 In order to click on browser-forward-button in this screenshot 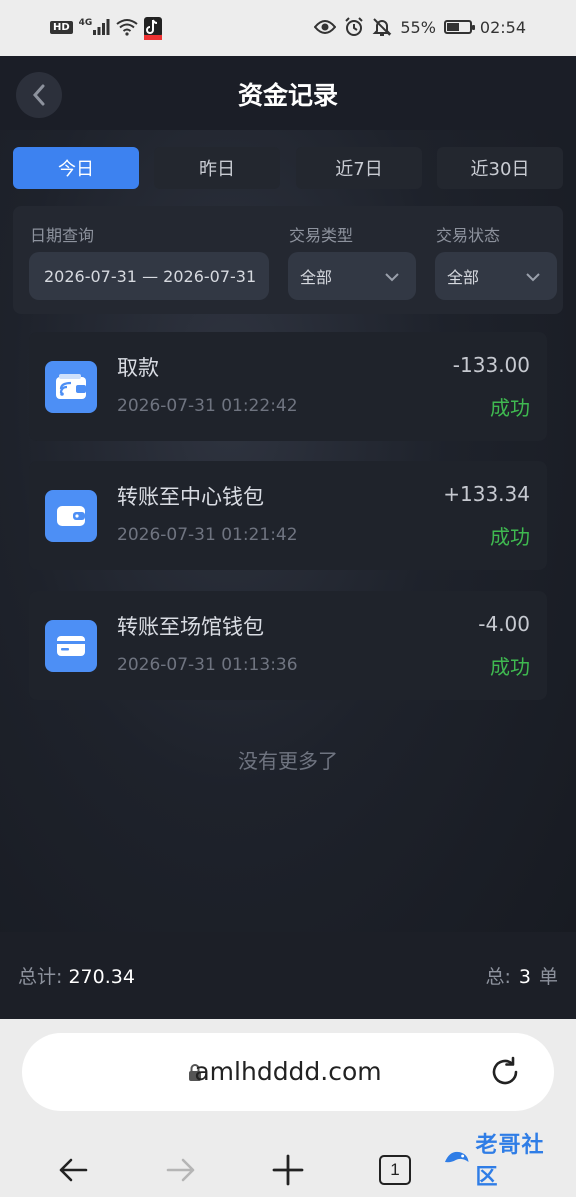, I will do `click(181, 1170)`.